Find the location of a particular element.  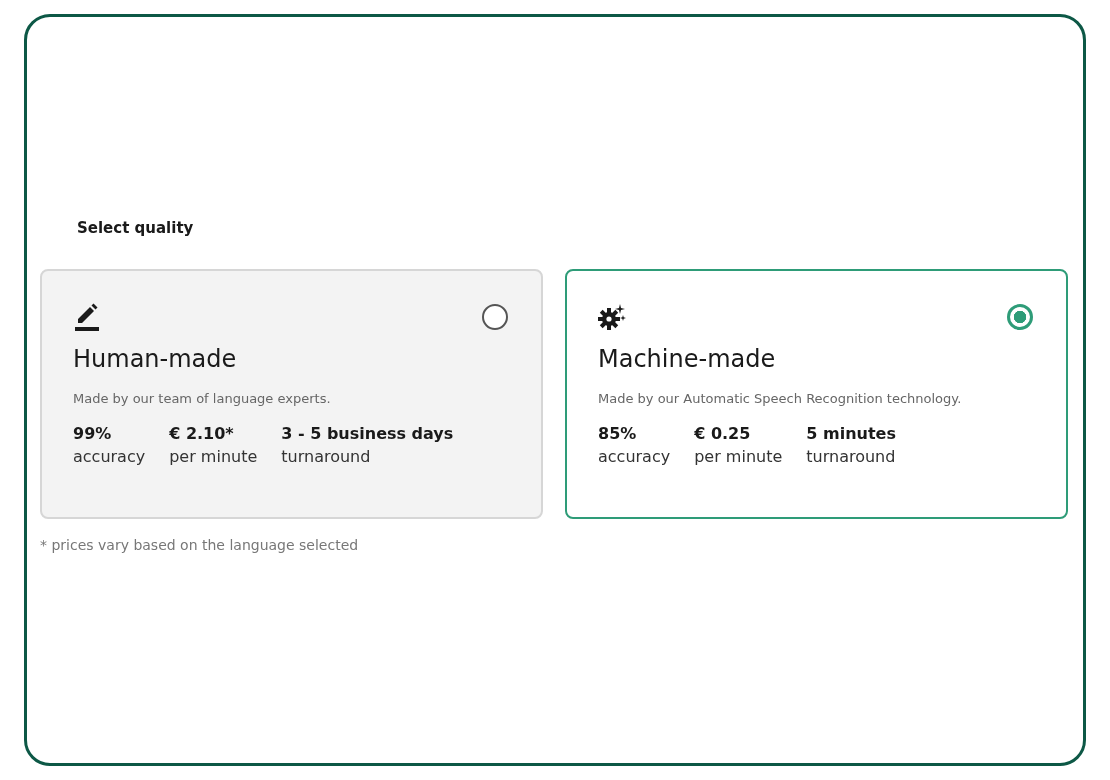

option-card: Human-made Made by our team of language experts. 99% accuracy € 2.10* per minute 3 - 5 business days turnaround is located at coordinates (291, 394).